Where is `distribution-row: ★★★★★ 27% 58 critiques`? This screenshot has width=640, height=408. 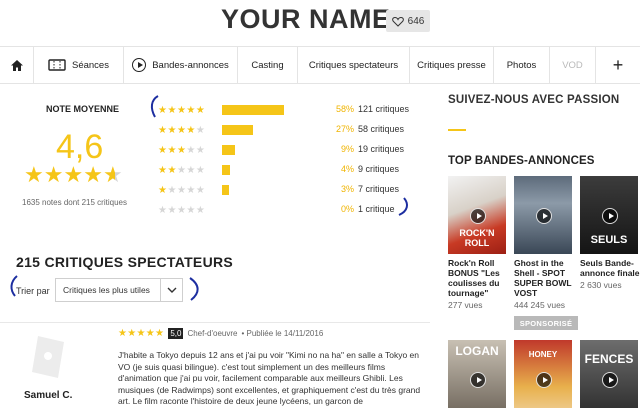
distribution-row: ★★★★★ 27% 58 critiques is located at coordinates (288, 130).